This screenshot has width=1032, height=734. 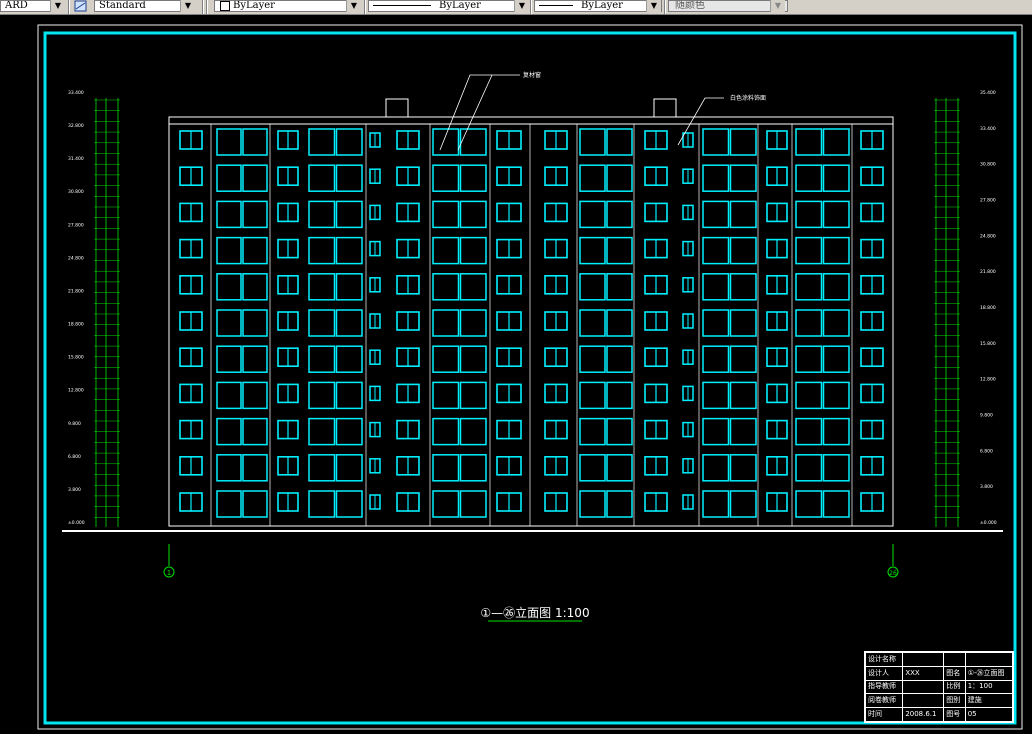 What do you see at coordinates (139, 6) in the screenshot?
I see `dim-style-select: Standard` at bounding box center [139, 6].